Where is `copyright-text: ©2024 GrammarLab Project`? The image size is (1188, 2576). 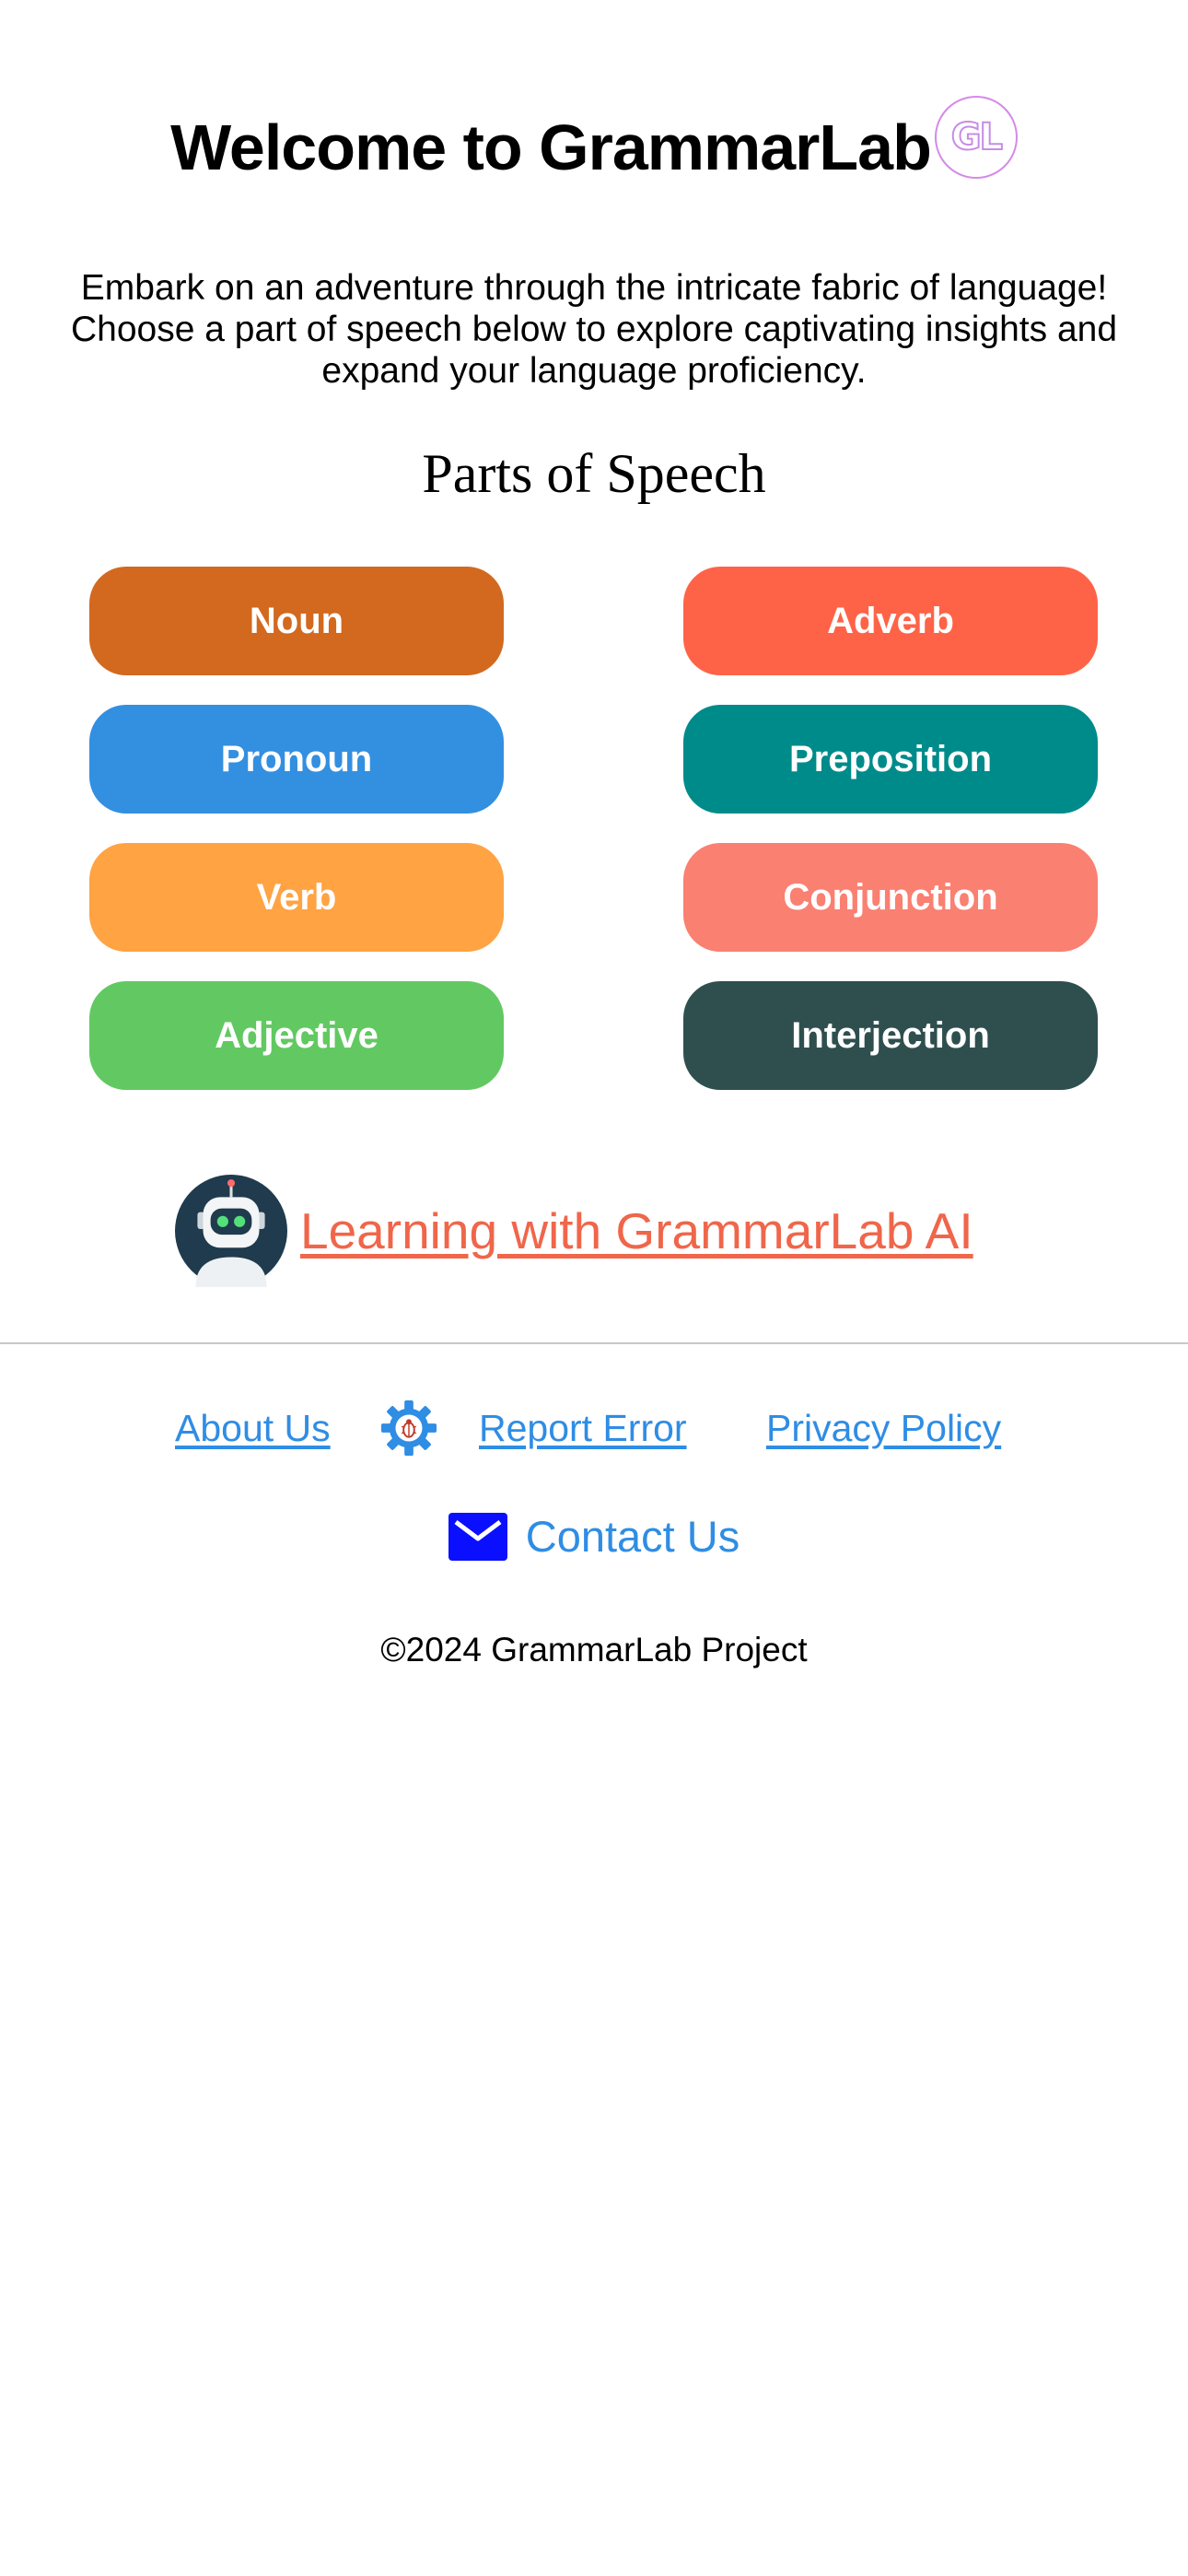
copyright-text: ©2024 GrammarLab Project is located at coordinates (594, 1650).